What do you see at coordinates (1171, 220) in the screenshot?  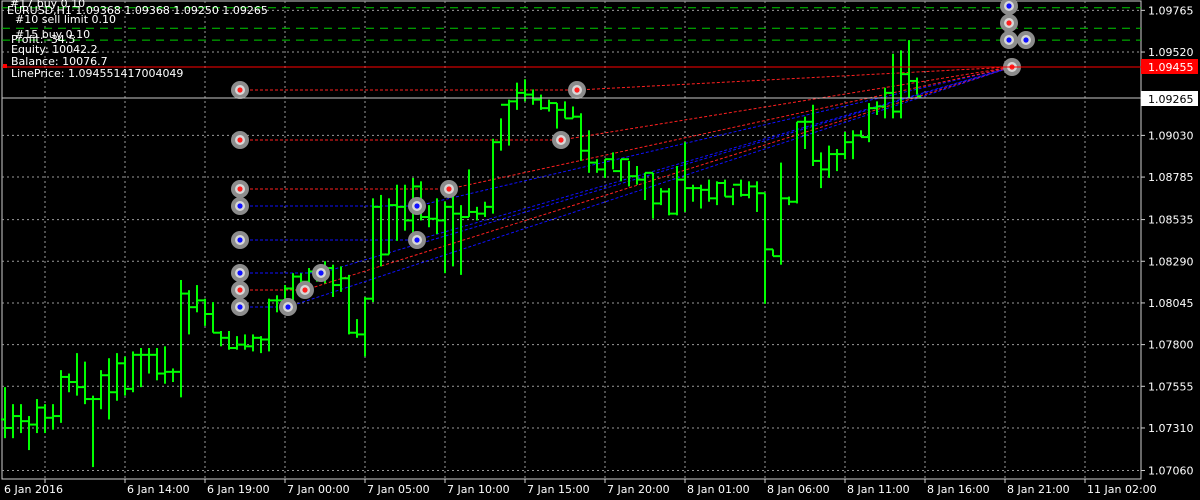 I see `price-tick-label: 1.08535` at bounding box center [1171, 220].